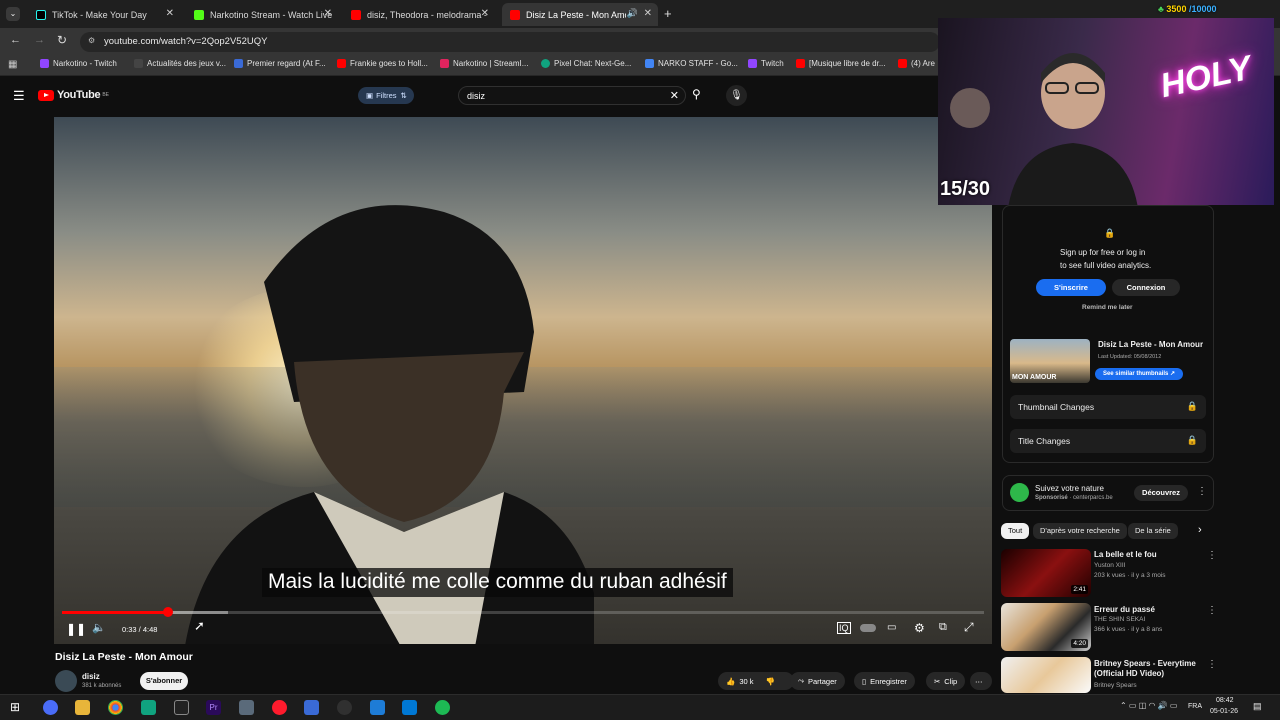 Image resolution: width=1280 pixels, height=720 pixels. I want to click on settings-gear-icon: ⚙, so click(919, 628).